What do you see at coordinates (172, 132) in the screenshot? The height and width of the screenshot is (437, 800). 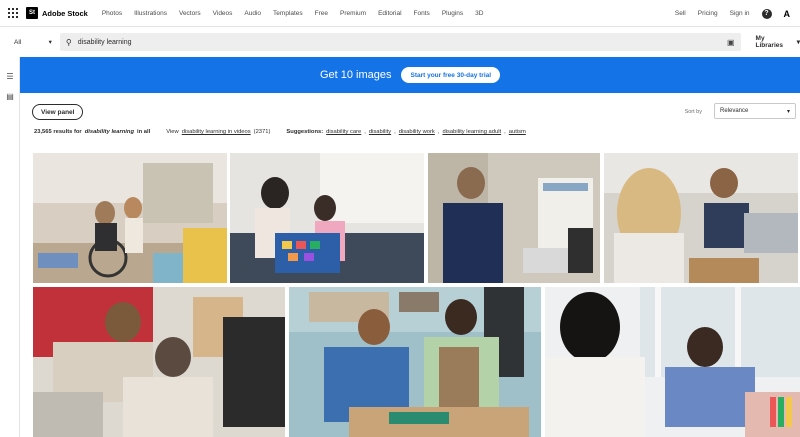 I see `view-prefix: View` at bounding box center [172, 132].